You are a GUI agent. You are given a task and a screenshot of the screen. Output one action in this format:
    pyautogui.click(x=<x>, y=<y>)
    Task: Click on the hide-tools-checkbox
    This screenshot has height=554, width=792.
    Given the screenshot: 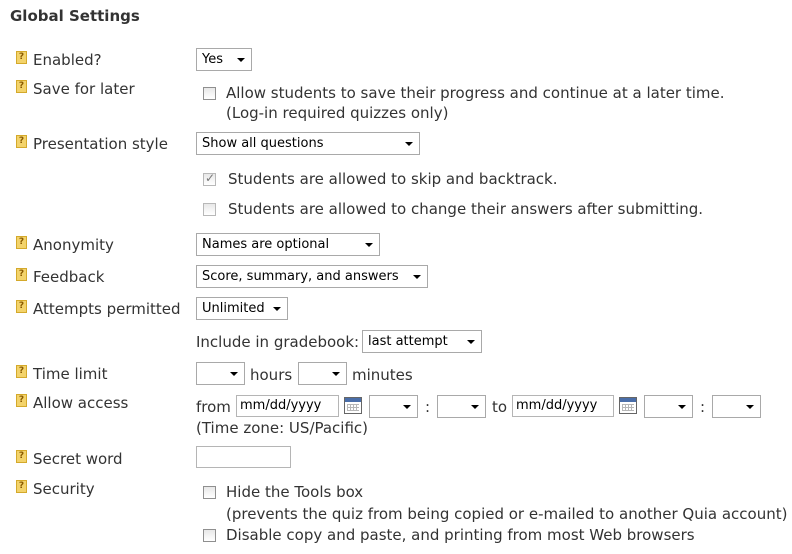 What is the action you would take?
    pyautogui.click(x=209, y=492)
    